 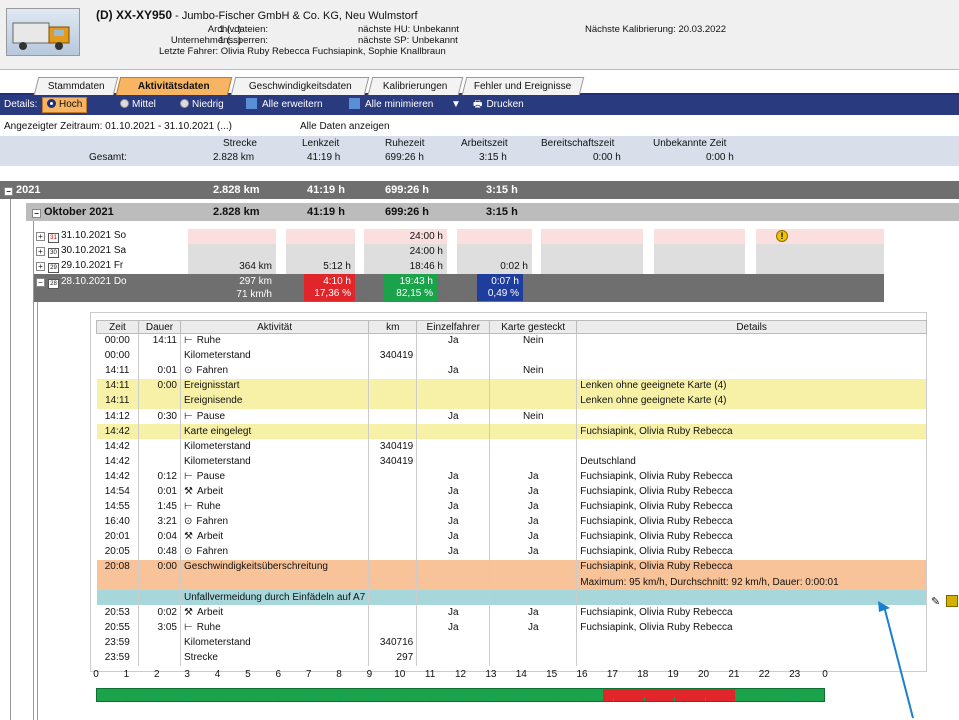 What do you see at coordinates (502, 212) in the screenshot?
I see `month-value: 3:15 h` at bounding box center [502, 212].